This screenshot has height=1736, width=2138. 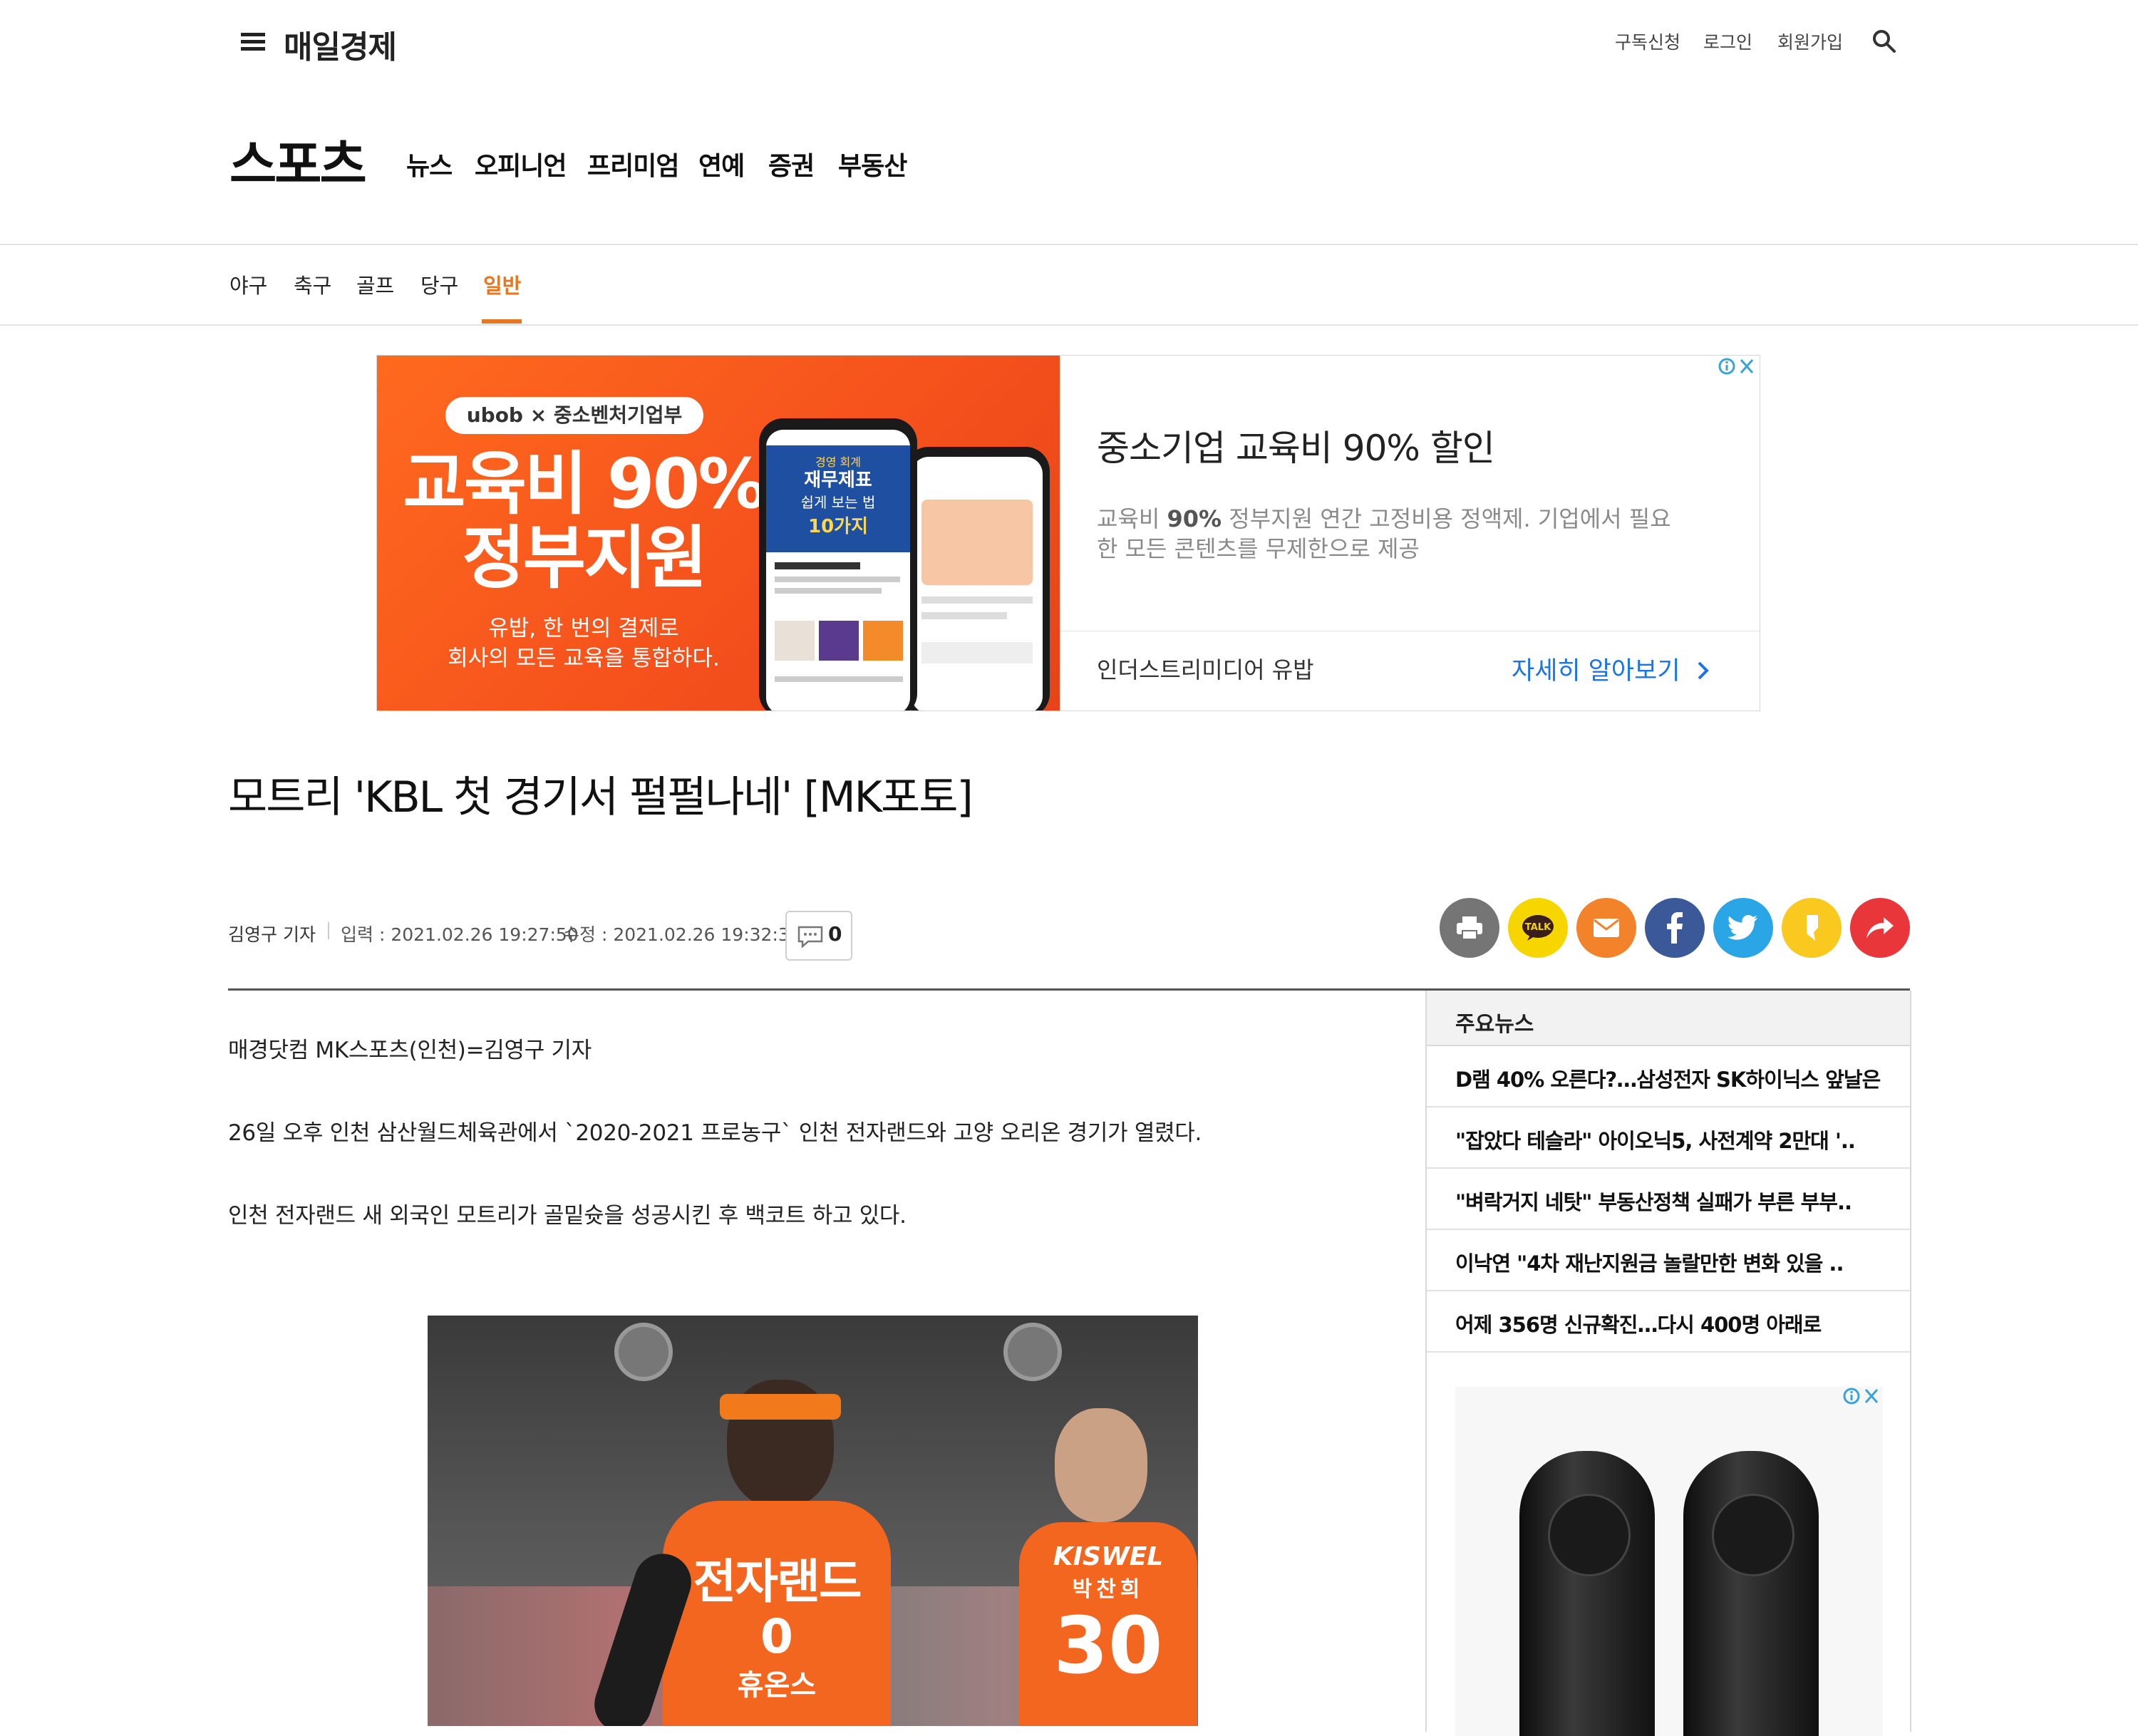 I want to click on sidebar-header: 주요뉴스, so click(x=1669, y=1019).